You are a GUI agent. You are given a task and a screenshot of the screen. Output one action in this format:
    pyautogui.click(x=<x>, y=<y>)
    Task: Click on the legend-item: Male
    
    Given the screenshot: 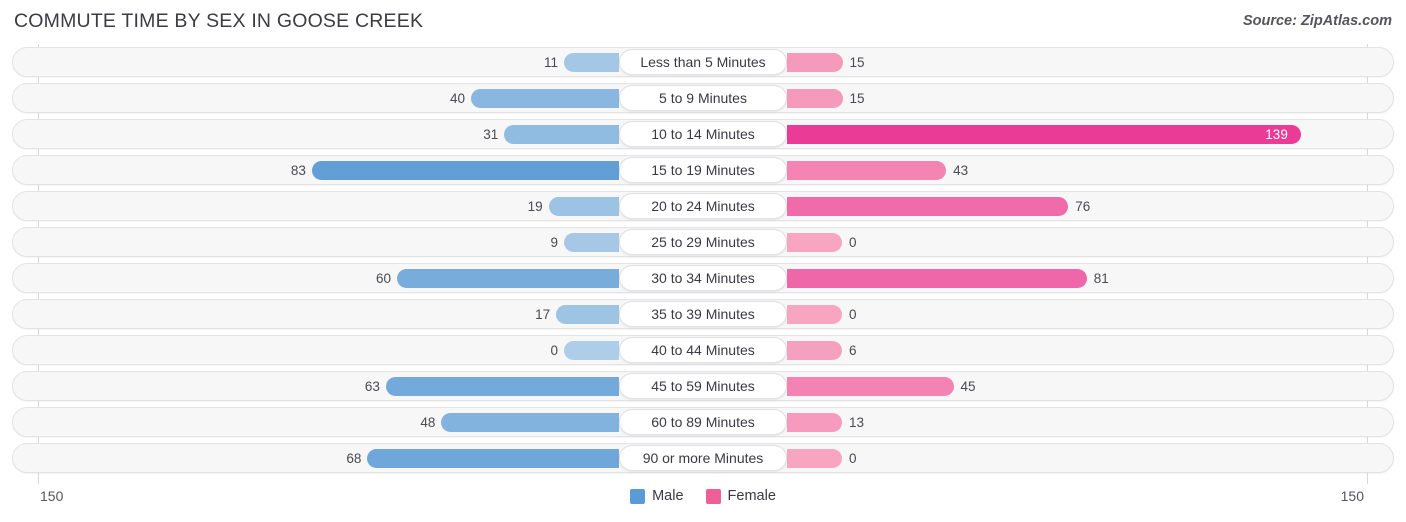 What is the action you would take?
    pyautogui.click(x=657, y=496)
    